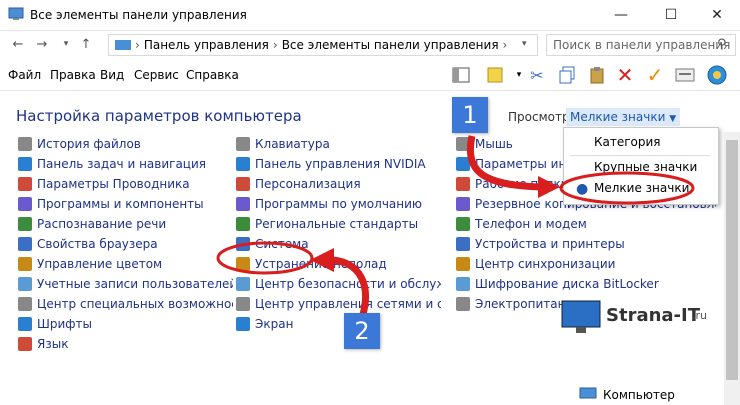 The width and height of the screenshot is (740, 405). What do you see at coordinates (322, 260) in the screenshot?
I see `arrow-2-head` at bounding box center [322, 260].